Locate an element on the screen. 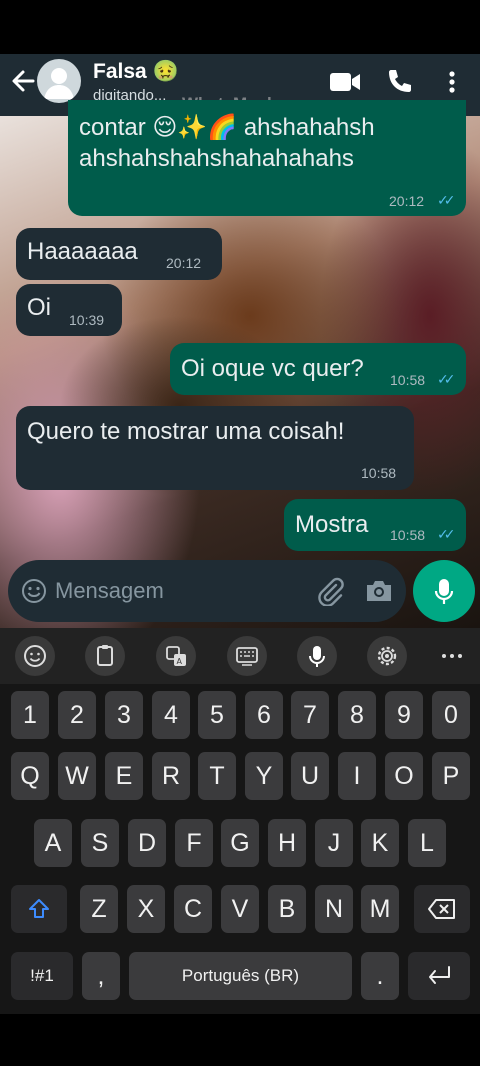  key-q: Q is located at coordinates (30, 776).